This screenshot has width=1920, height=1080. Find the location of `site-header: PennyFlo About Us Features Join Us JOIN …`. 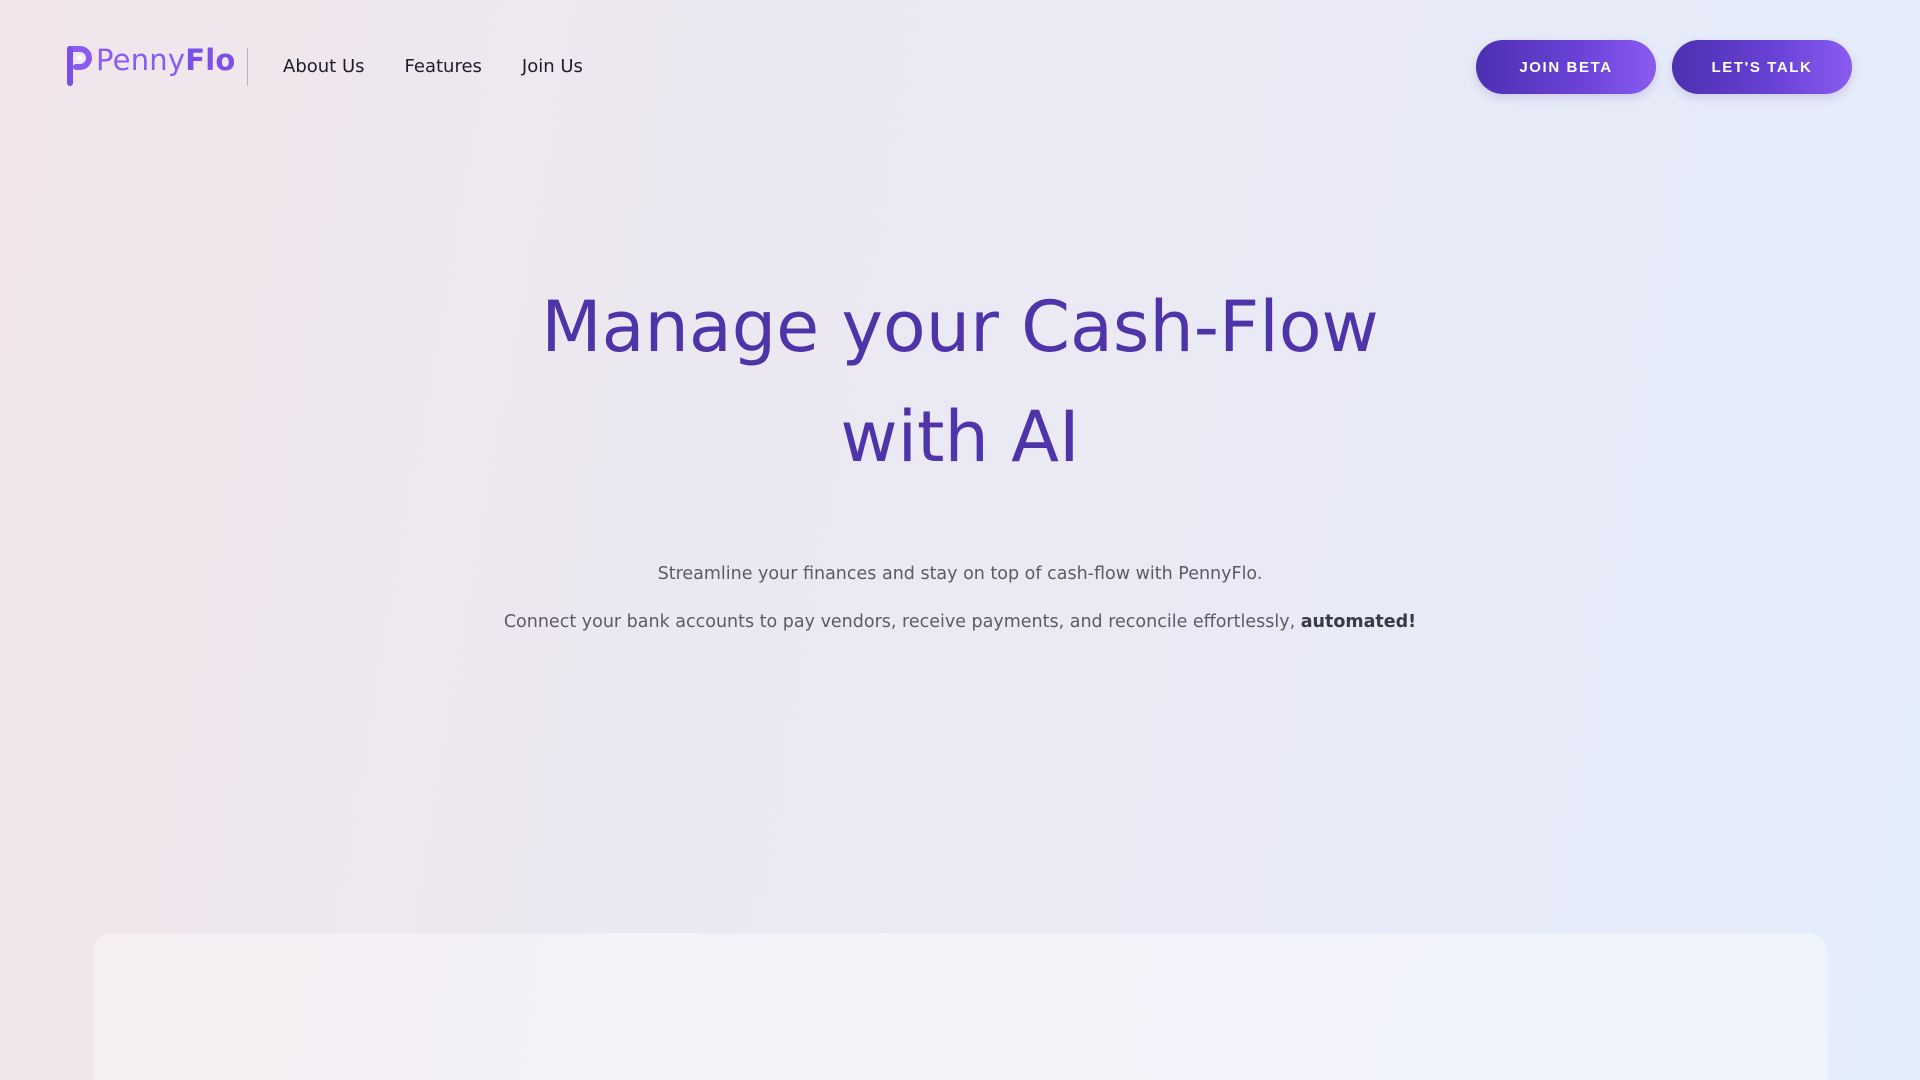

site-header: PennyFlo About Us Features Join Us JOIN … is located at coordinates (960, 67).